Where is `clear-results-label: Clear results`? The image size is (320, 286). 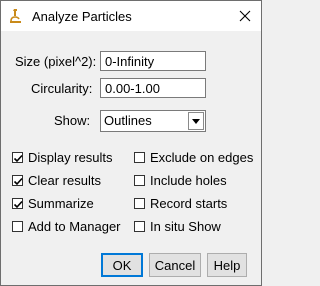
clear-results-label: Clear results is located at coordinates (64, 180).